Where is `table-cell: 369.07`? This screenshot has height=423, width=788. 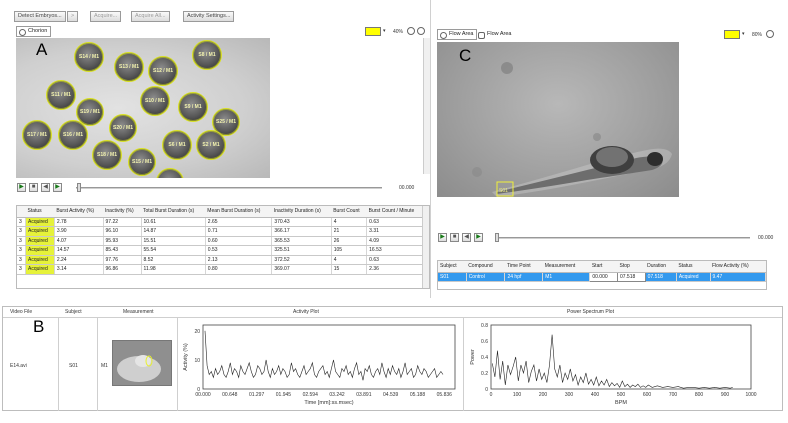
table-cell: 369.07 is located at coordinates (301, 269).